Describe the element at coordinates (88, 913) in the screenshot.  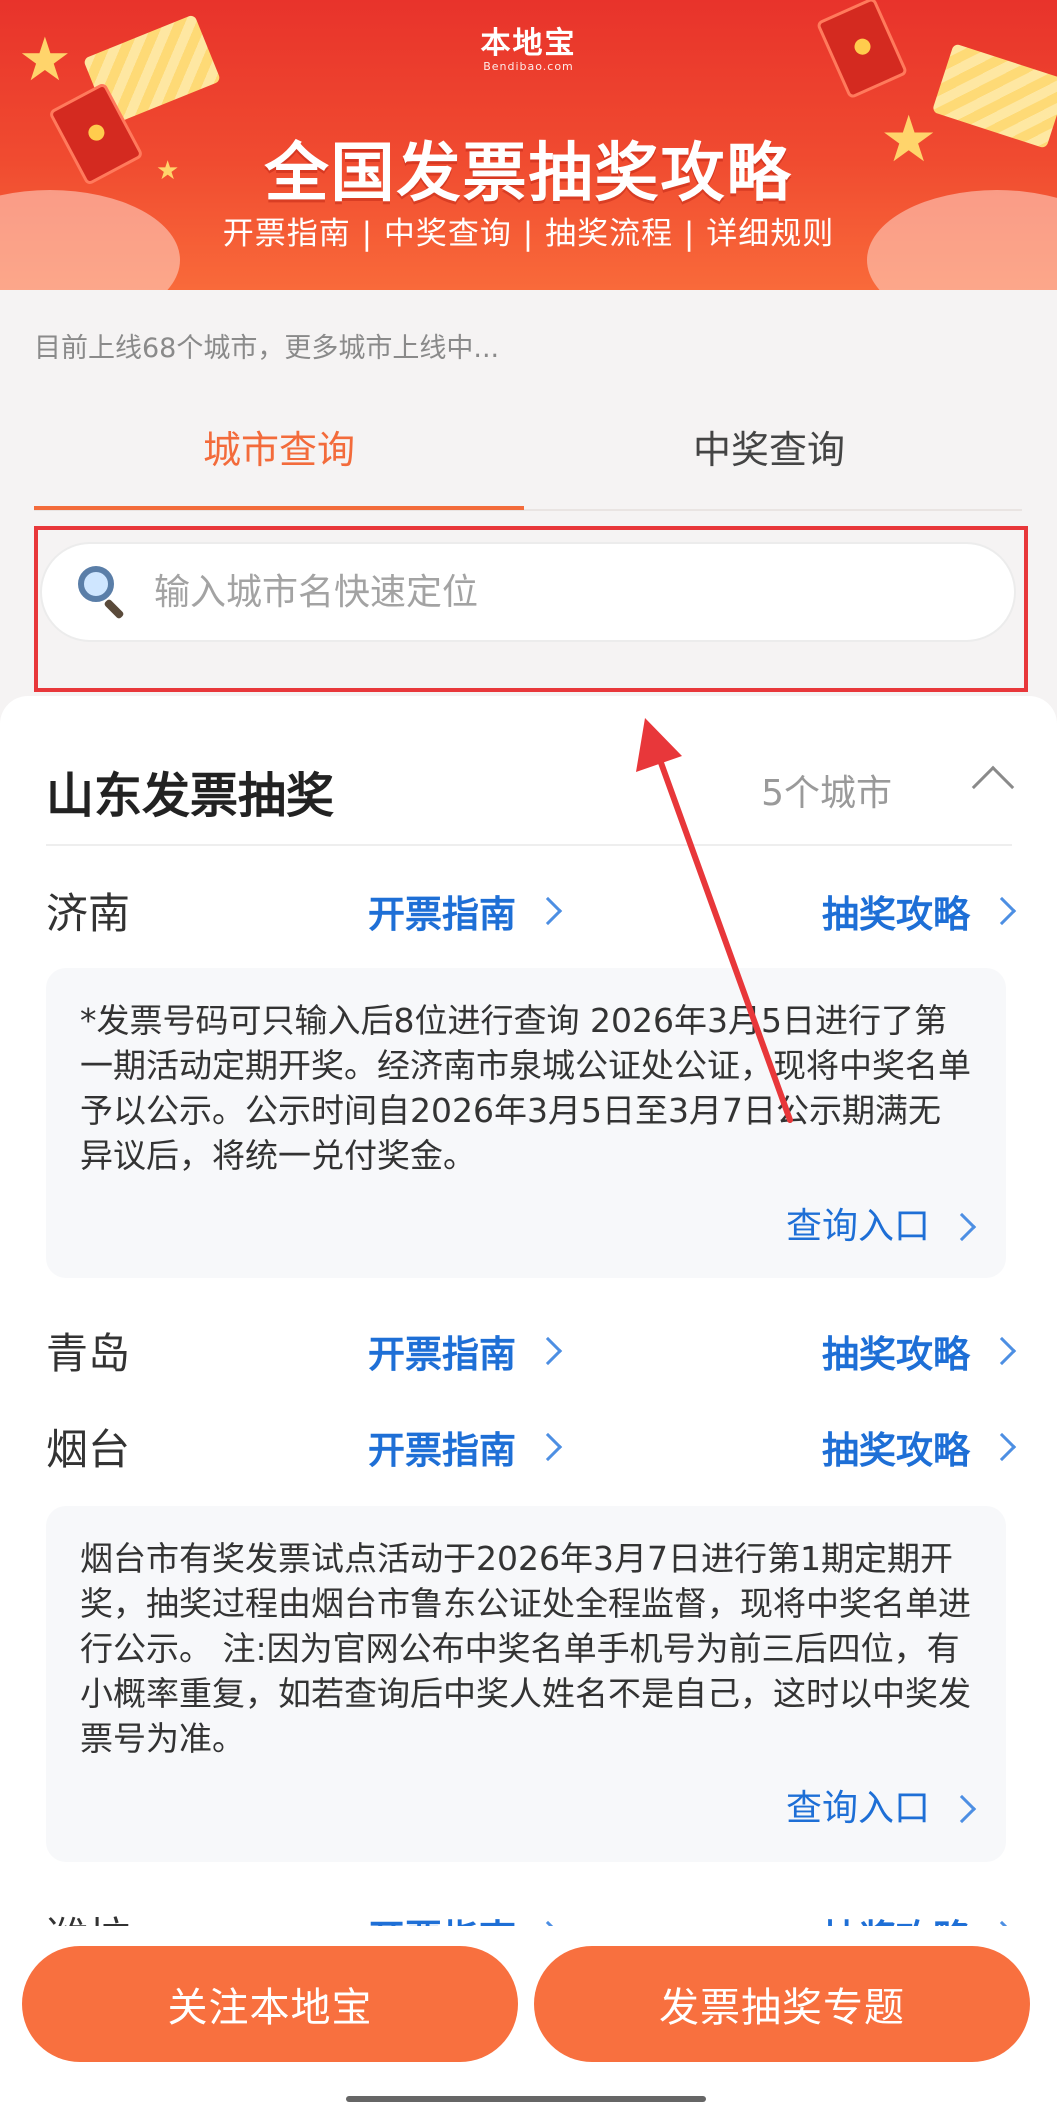
I see `city-name: 济南` at that location.